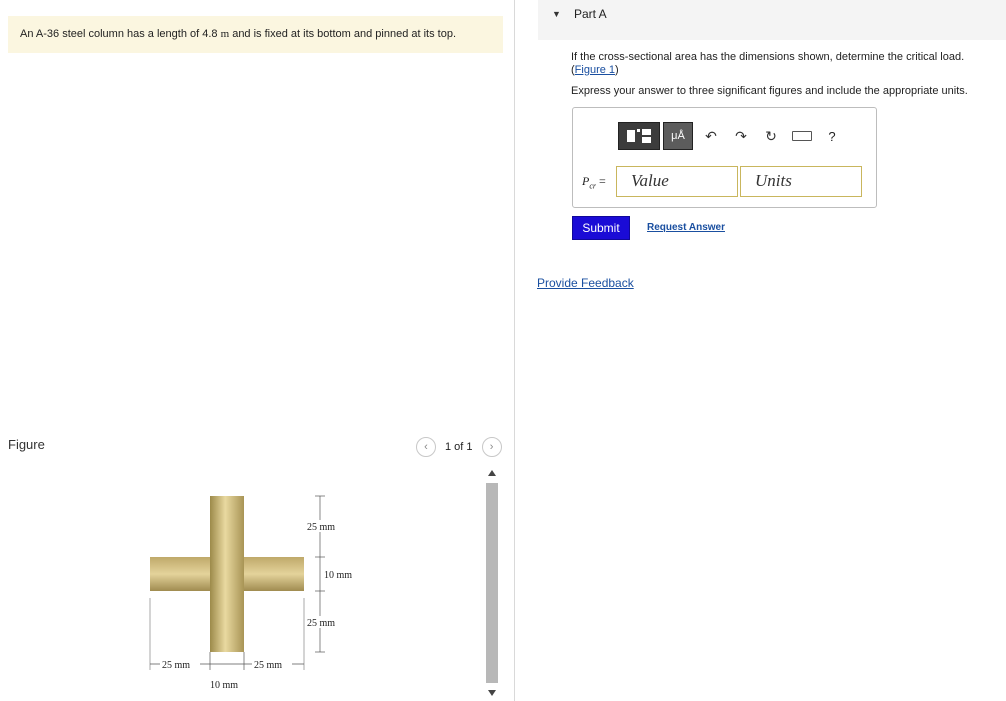  I want to click on cross-web-vertical, so click(227, 574).